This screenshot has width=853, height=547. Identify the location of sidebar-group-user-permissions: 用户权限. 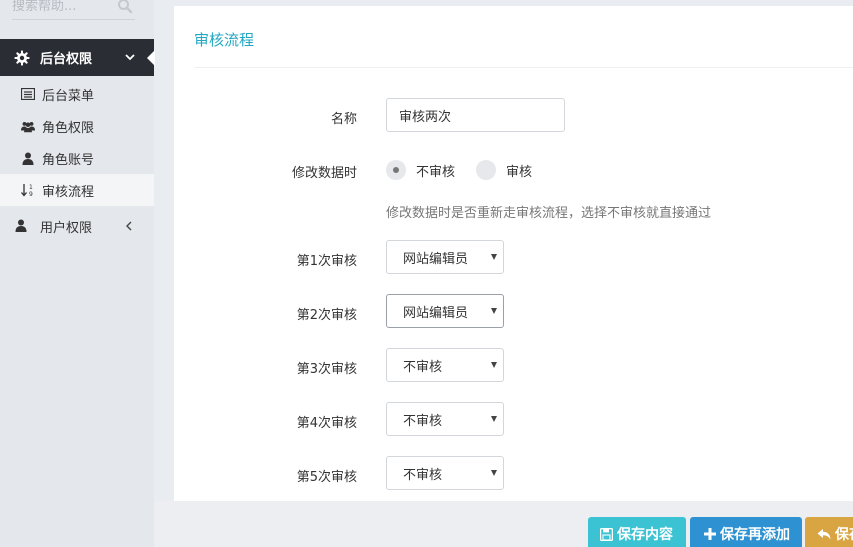
(77, 226).